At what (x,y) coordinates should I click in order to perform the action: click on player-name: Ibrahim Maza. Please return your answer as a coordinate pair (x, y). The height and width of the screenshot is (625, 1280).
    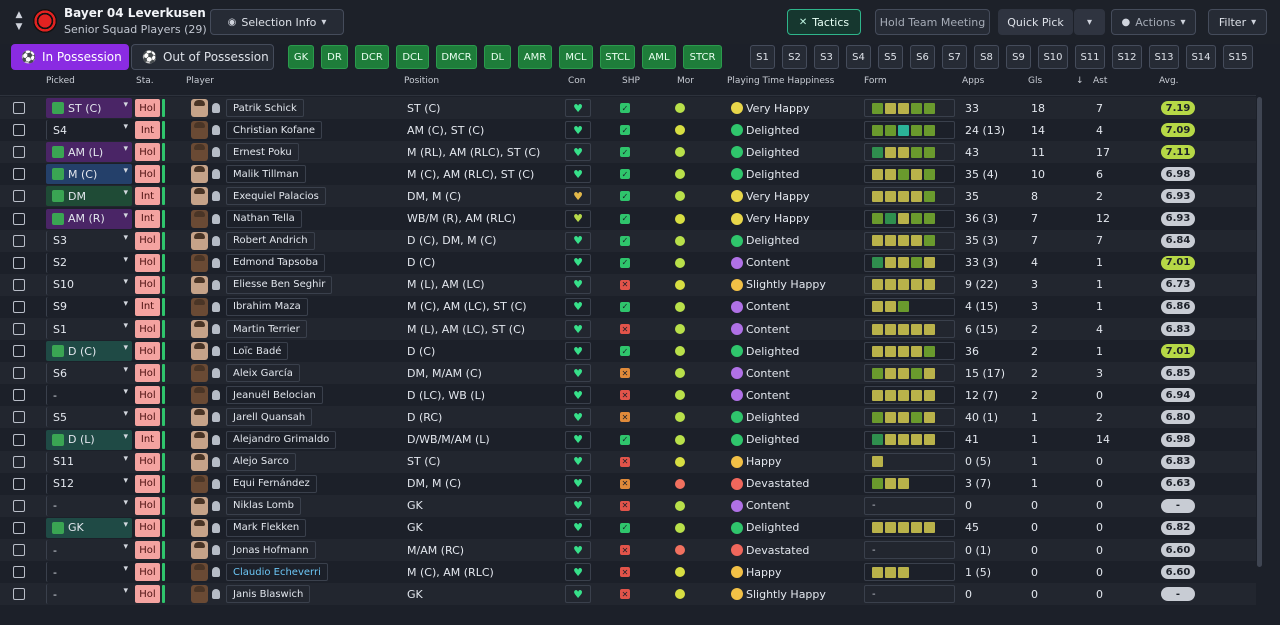
    Looking at the image, I should click on (267, 306).